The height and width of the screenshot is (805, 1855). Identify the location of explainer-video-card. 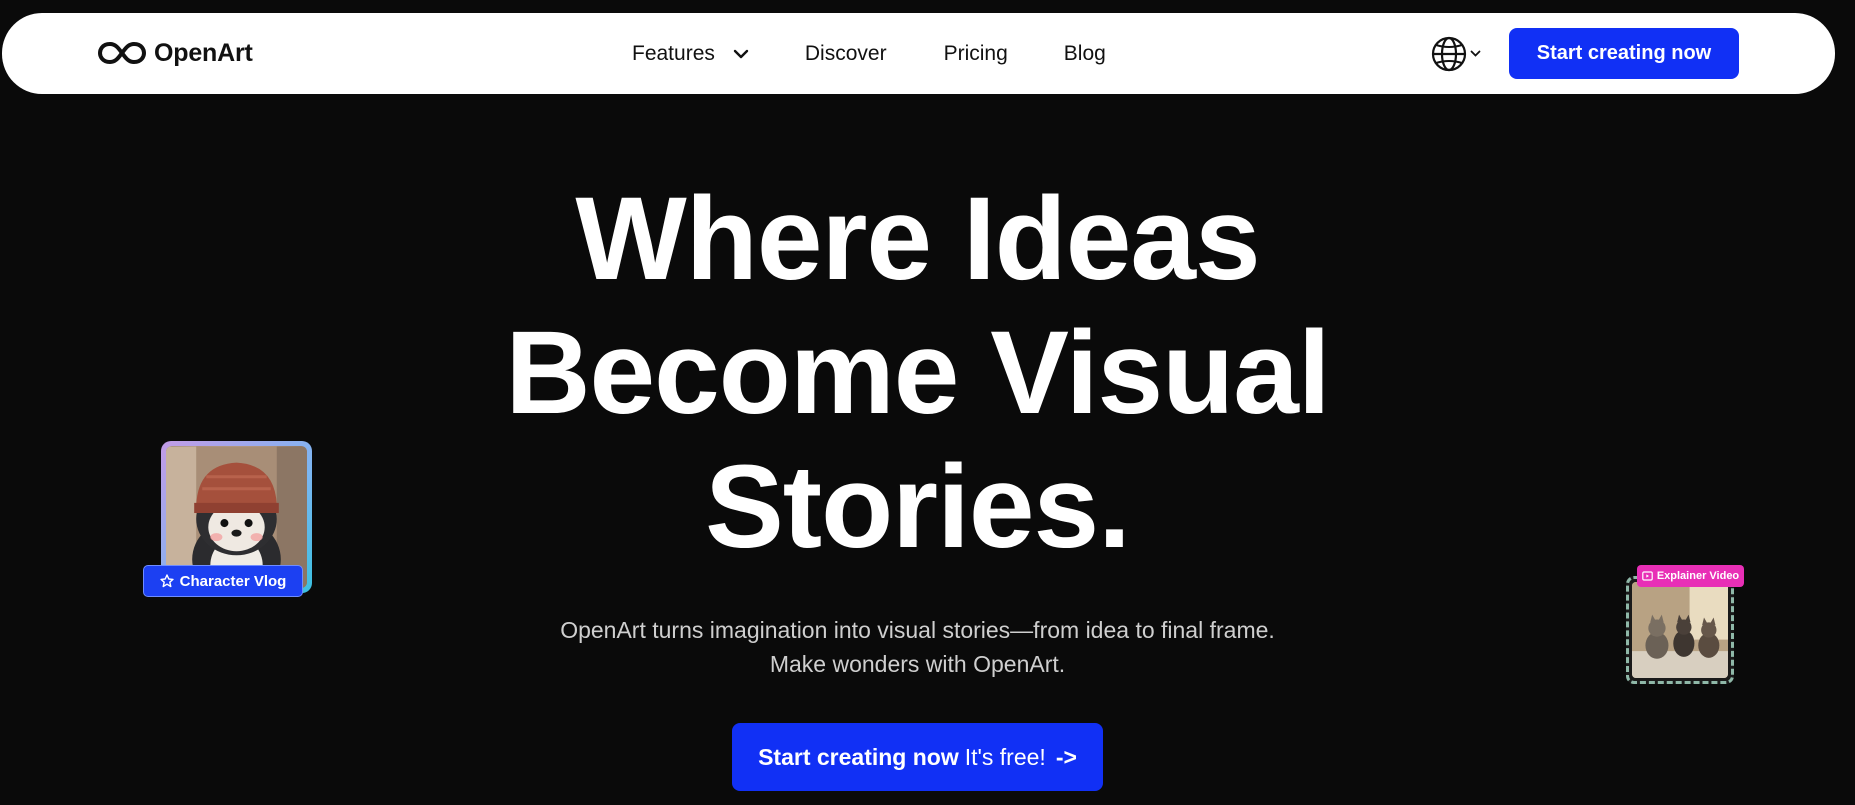
(1680, 630).